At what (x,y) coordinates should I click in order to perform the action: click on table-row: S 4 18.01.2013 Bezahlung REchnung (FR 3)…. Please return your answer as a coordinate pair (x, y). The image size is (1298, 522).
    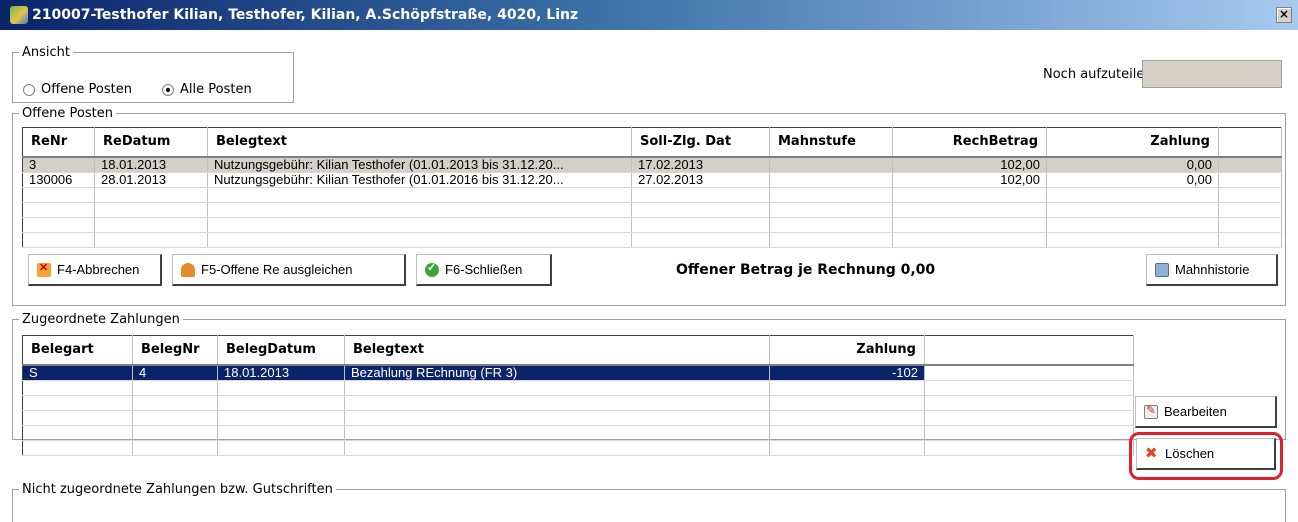
    Looking at the image, I should click on (578, 372).